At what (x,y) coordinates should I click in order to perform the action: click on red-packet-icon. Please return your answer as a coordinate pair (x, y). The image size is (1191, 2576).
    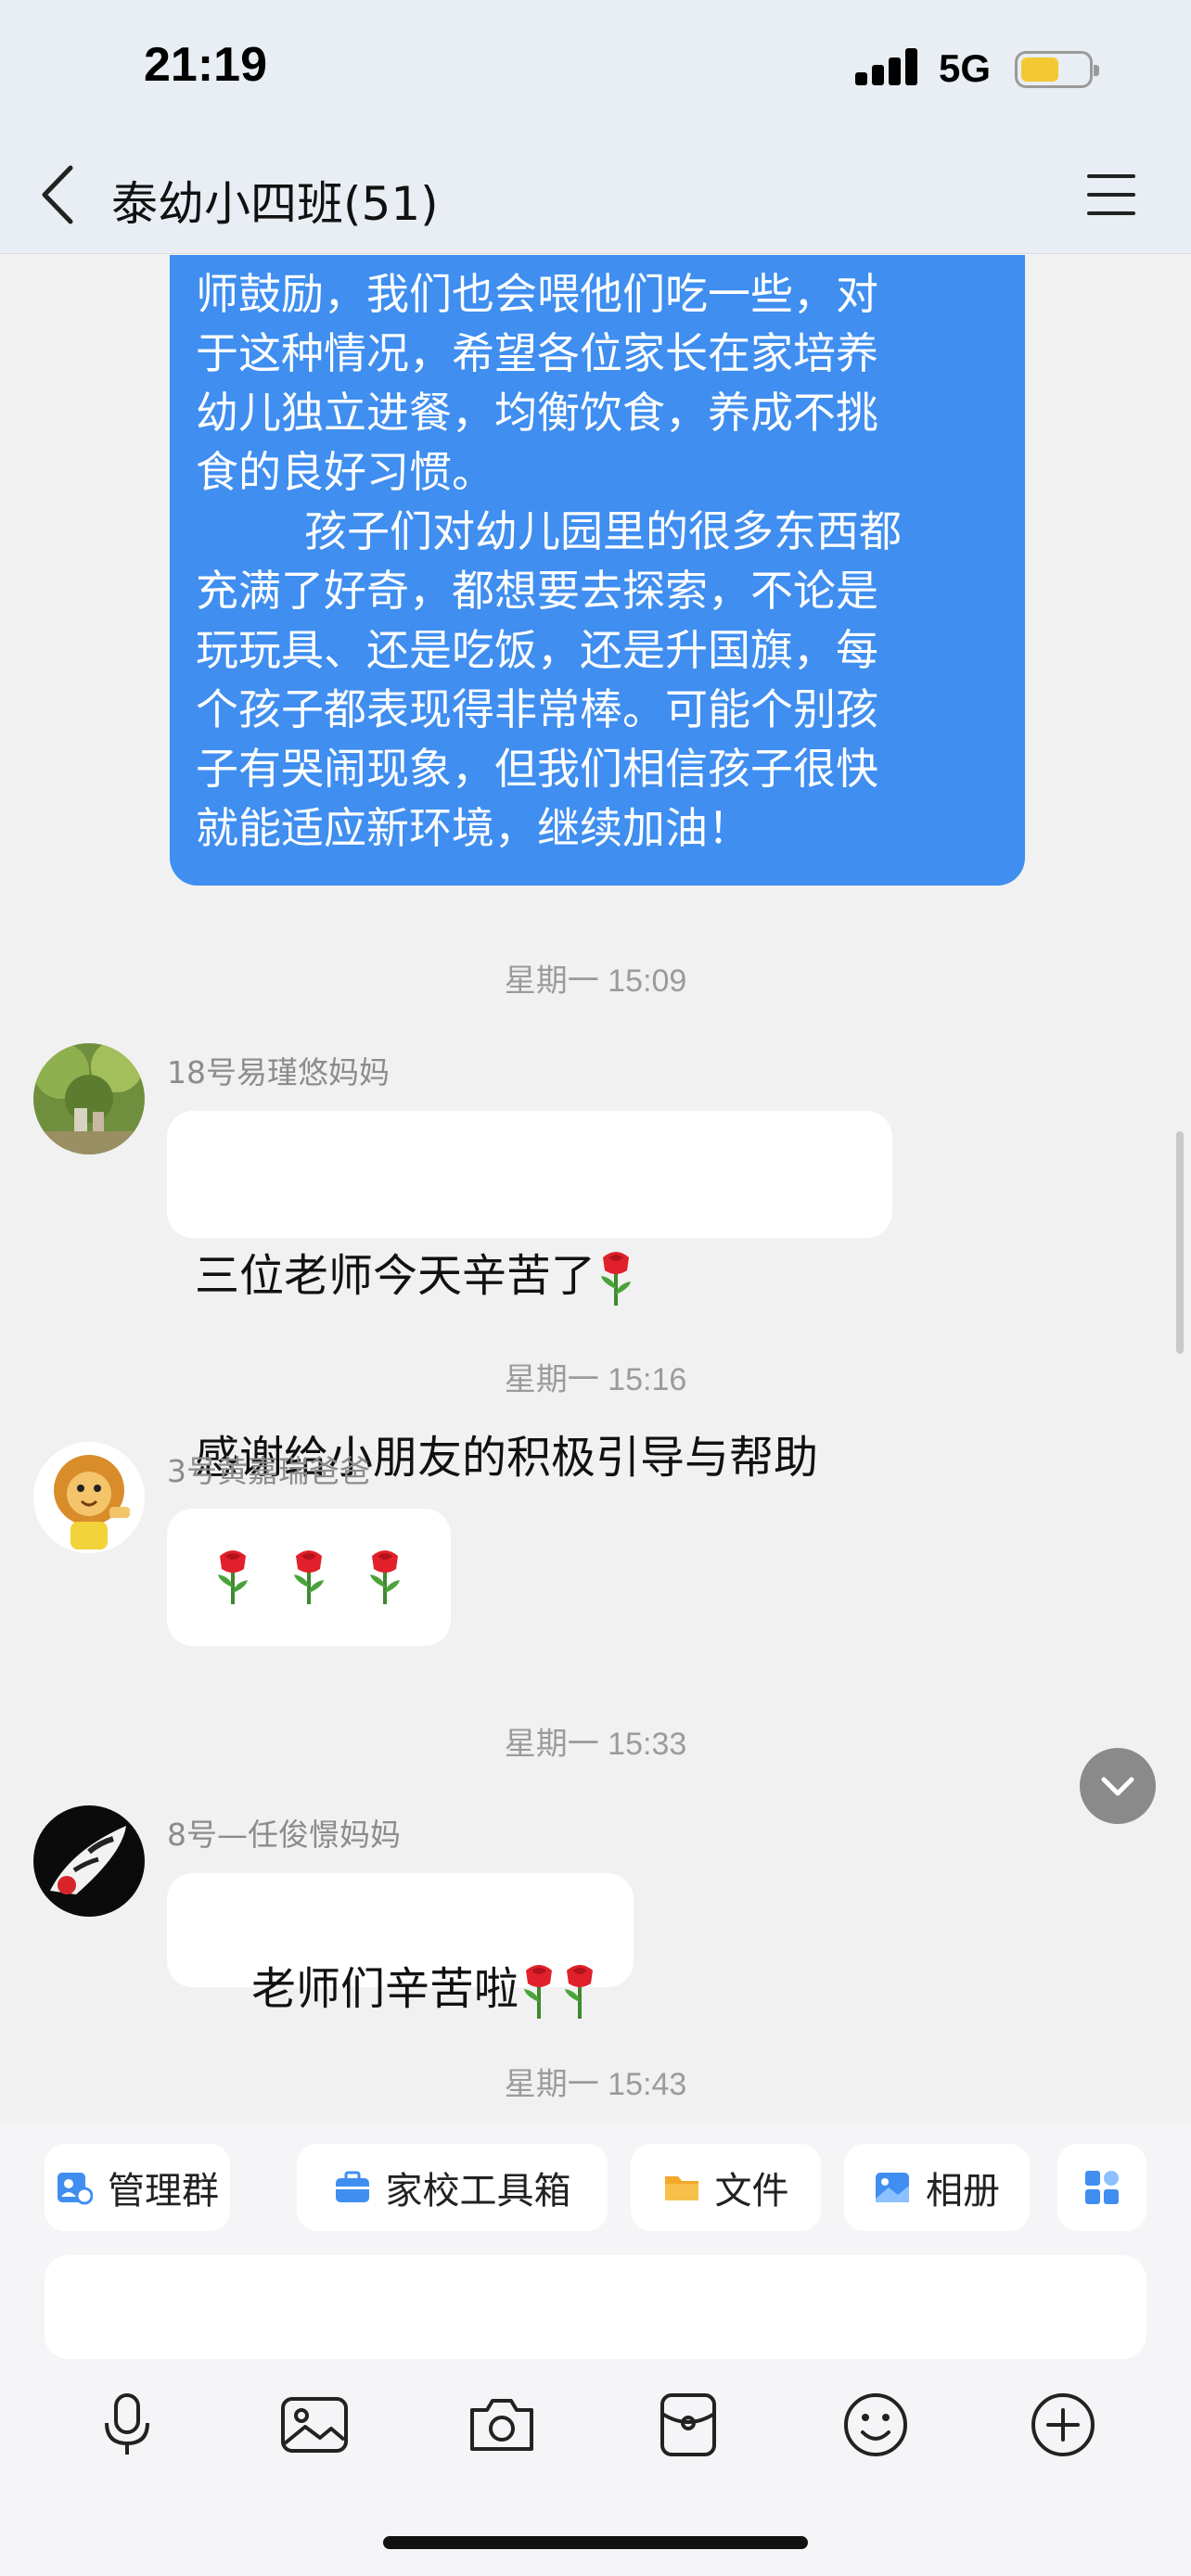
    Looking at the image, I should click on (688, 2425).